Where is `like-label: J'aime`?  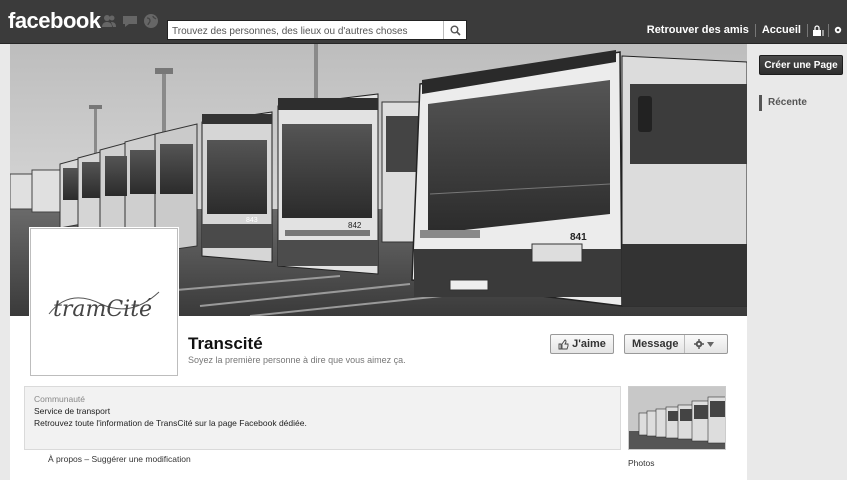
like-label: J'aime is located at coordinates (589, 344).